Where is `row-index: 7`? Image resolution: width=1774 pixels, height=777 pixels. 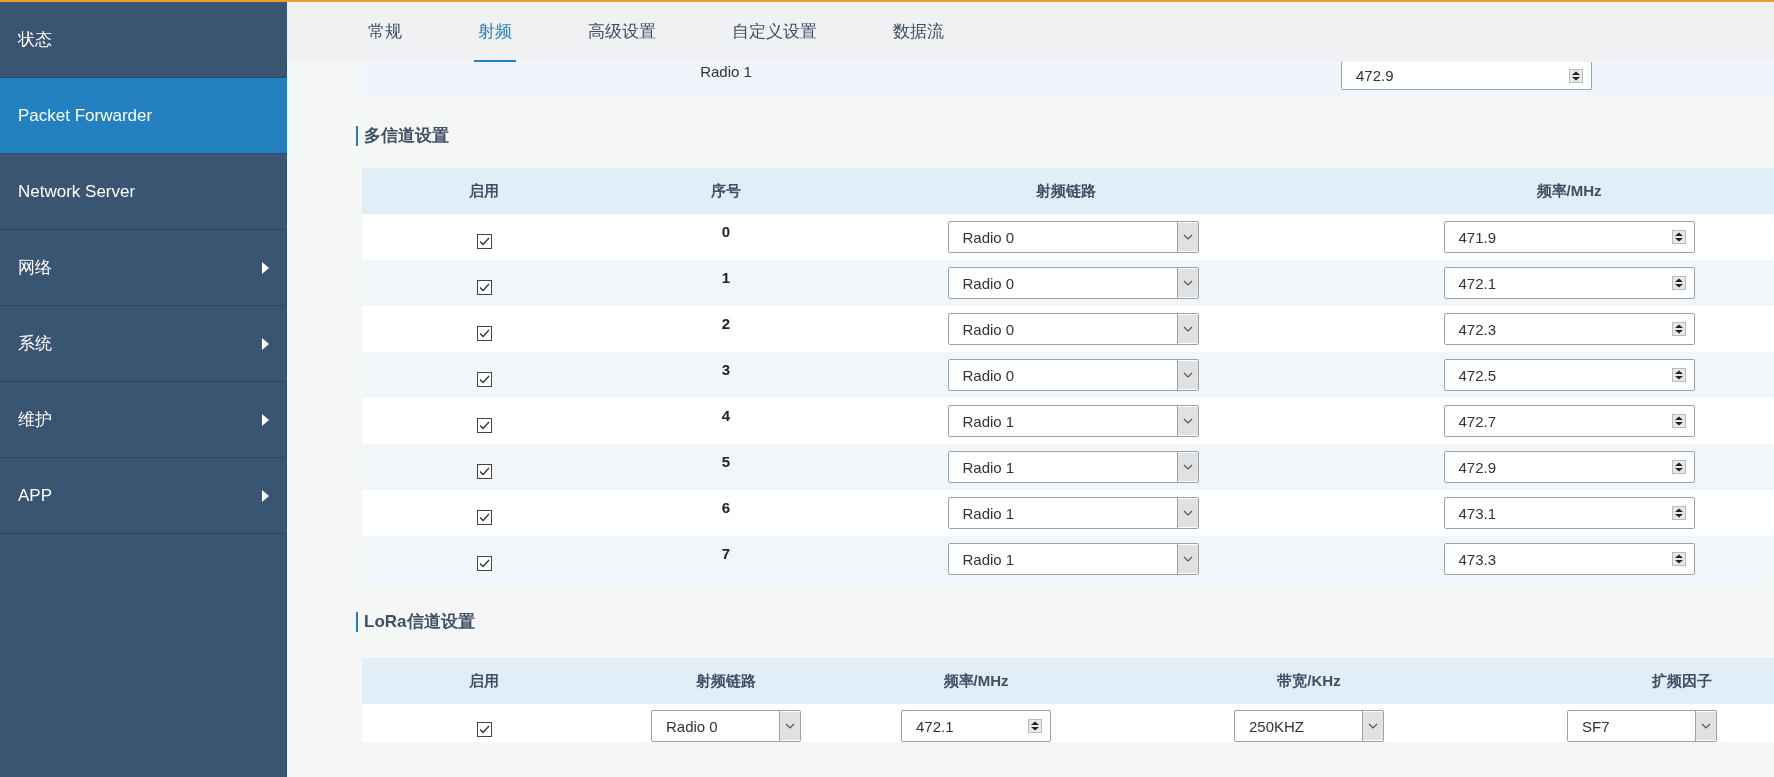
row-index: 7 is located at coordinates (726, 553).